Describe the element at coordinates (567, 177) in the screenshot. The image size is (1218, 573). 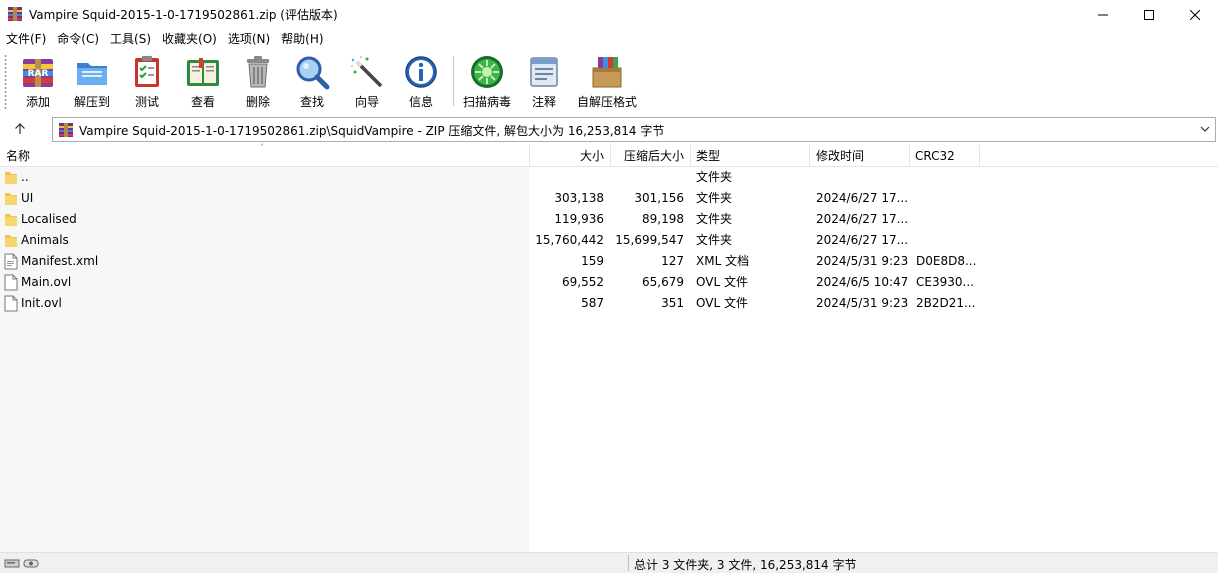
I see `file-size` at that location.